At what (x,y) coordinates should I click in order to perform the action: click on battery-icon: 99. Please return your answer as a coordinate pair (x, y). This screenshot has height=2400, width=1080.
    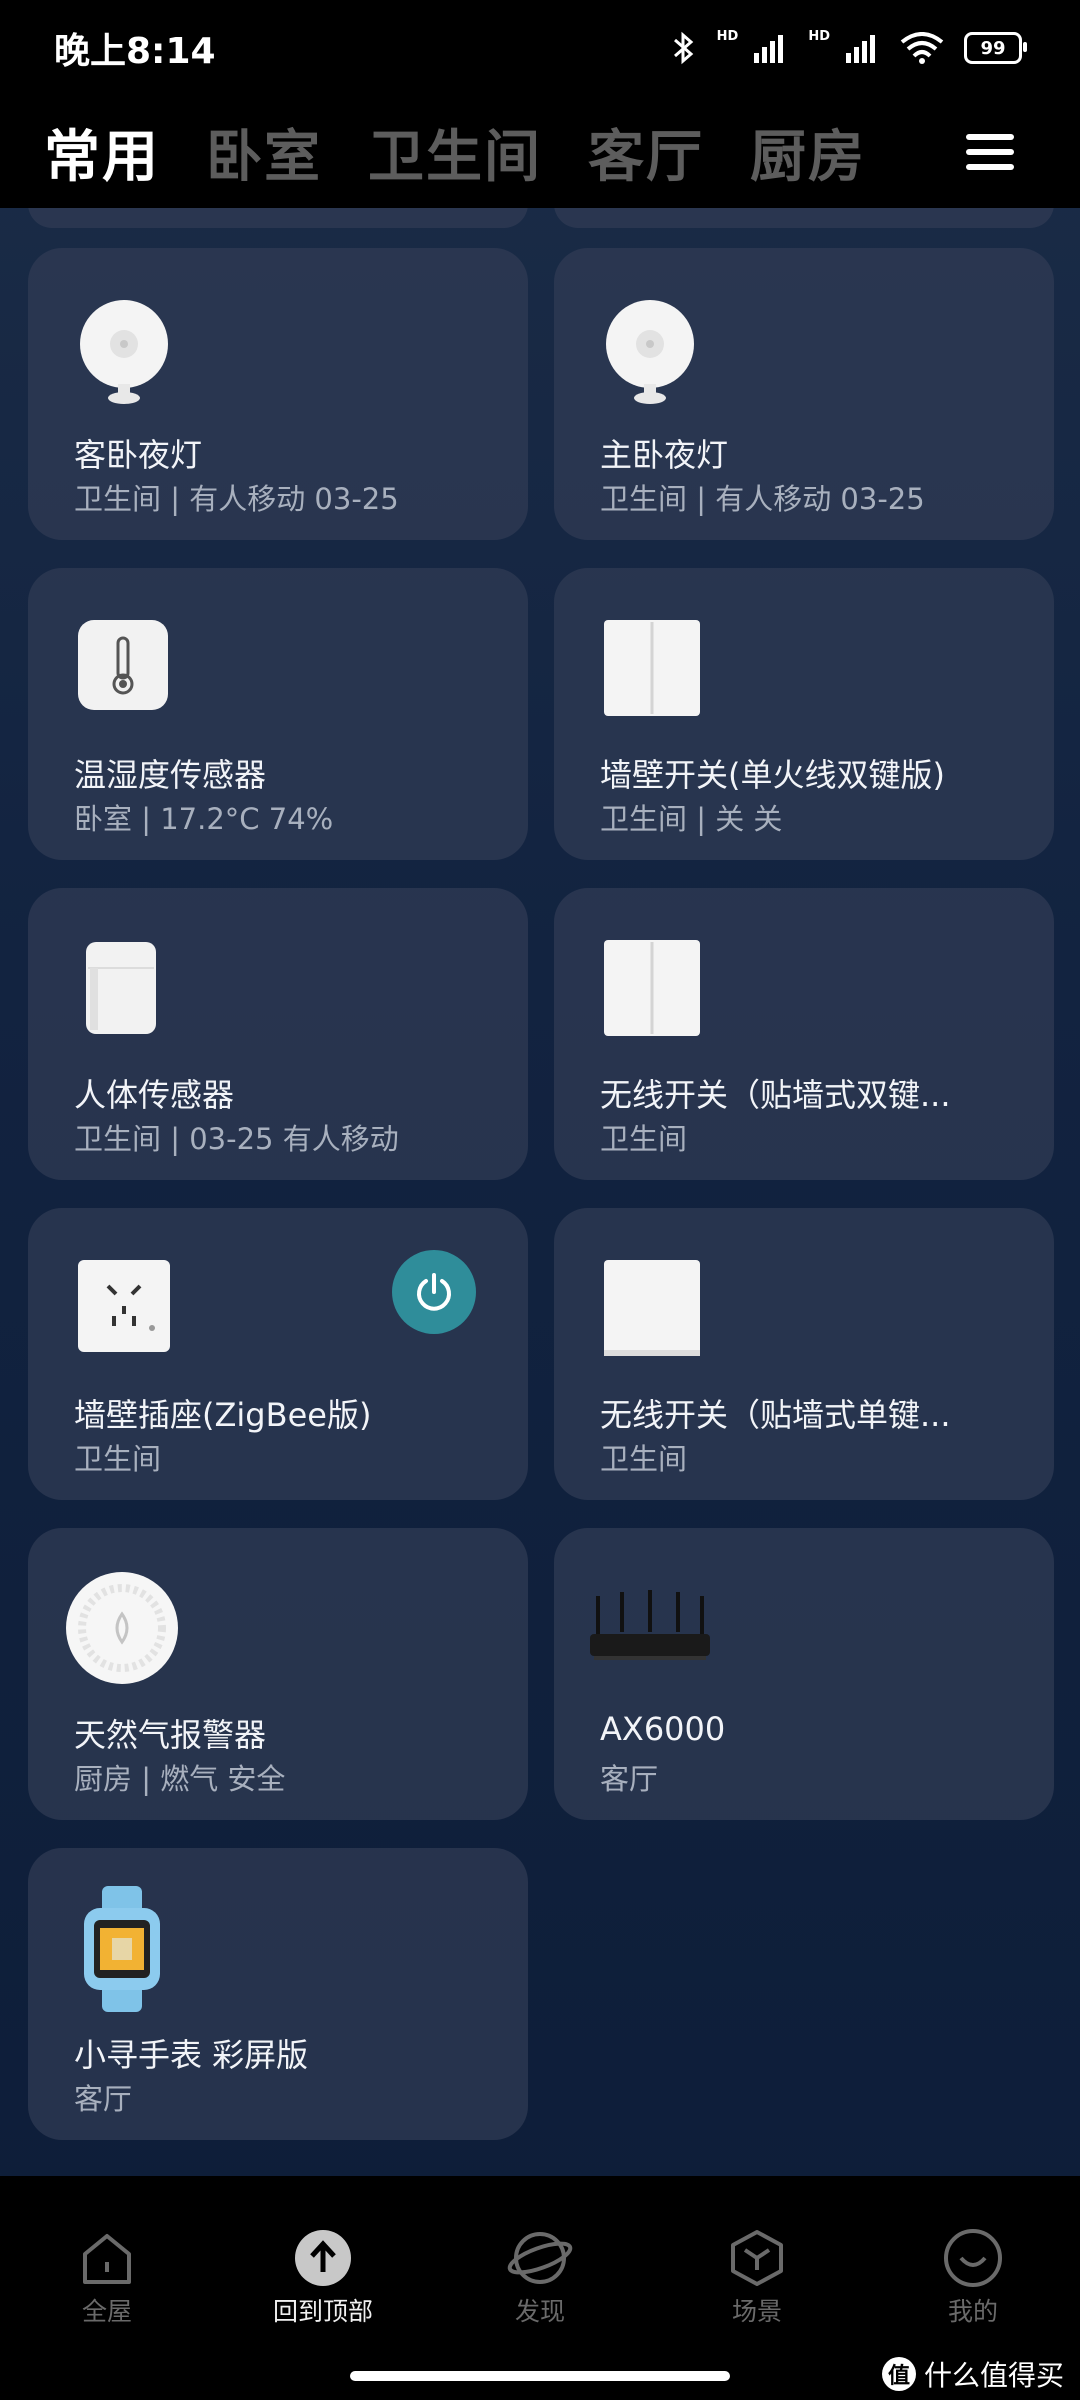
    Looking at the image, I should click on (995, 48).